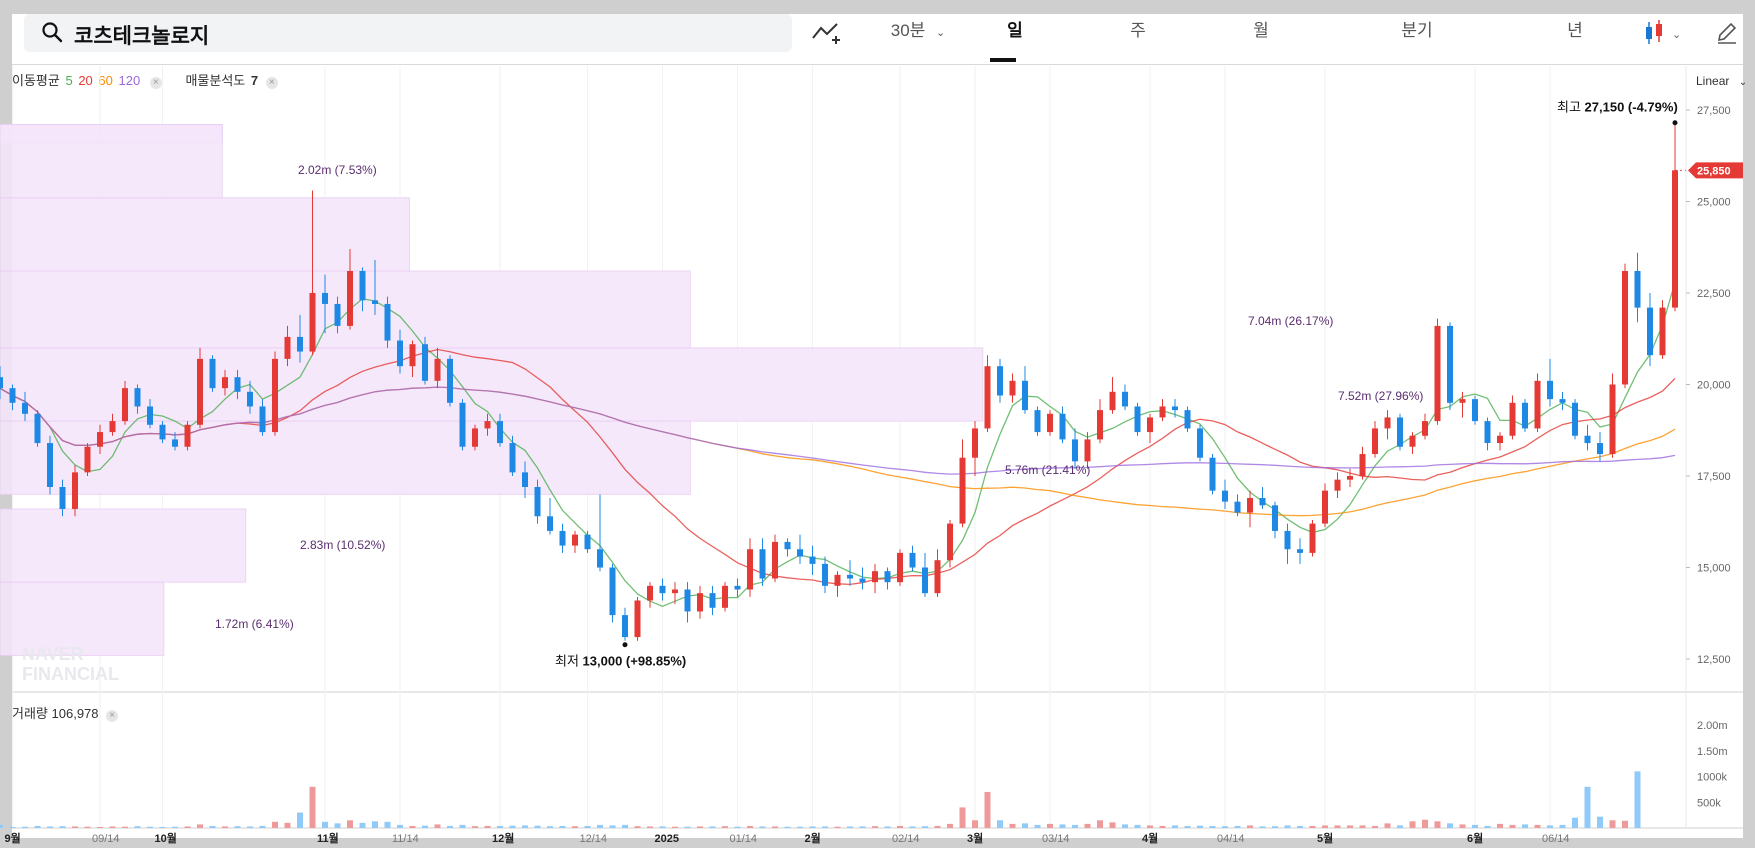 This screenshot has width=1755, height=848. What do you see at coordinates (1675, 123) in the screenshot?
I see `high-marker` at bounding box center [1675, 123].